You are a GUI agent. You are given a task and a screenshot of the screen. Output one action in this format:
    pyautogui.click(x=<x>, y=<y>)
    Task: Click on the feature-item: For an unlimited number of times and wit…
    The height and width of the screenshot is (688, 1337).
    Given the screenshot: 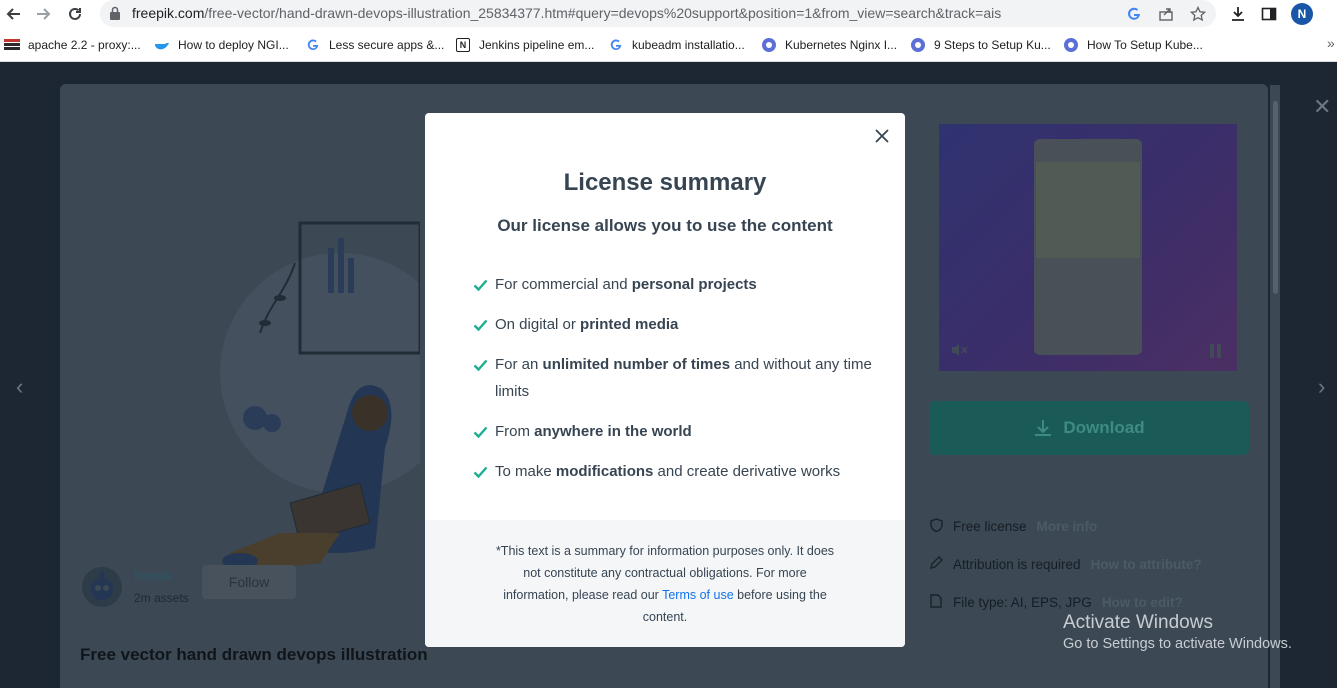 What is the action you would take?
    pyautogui.click(x=673, y=378)
    